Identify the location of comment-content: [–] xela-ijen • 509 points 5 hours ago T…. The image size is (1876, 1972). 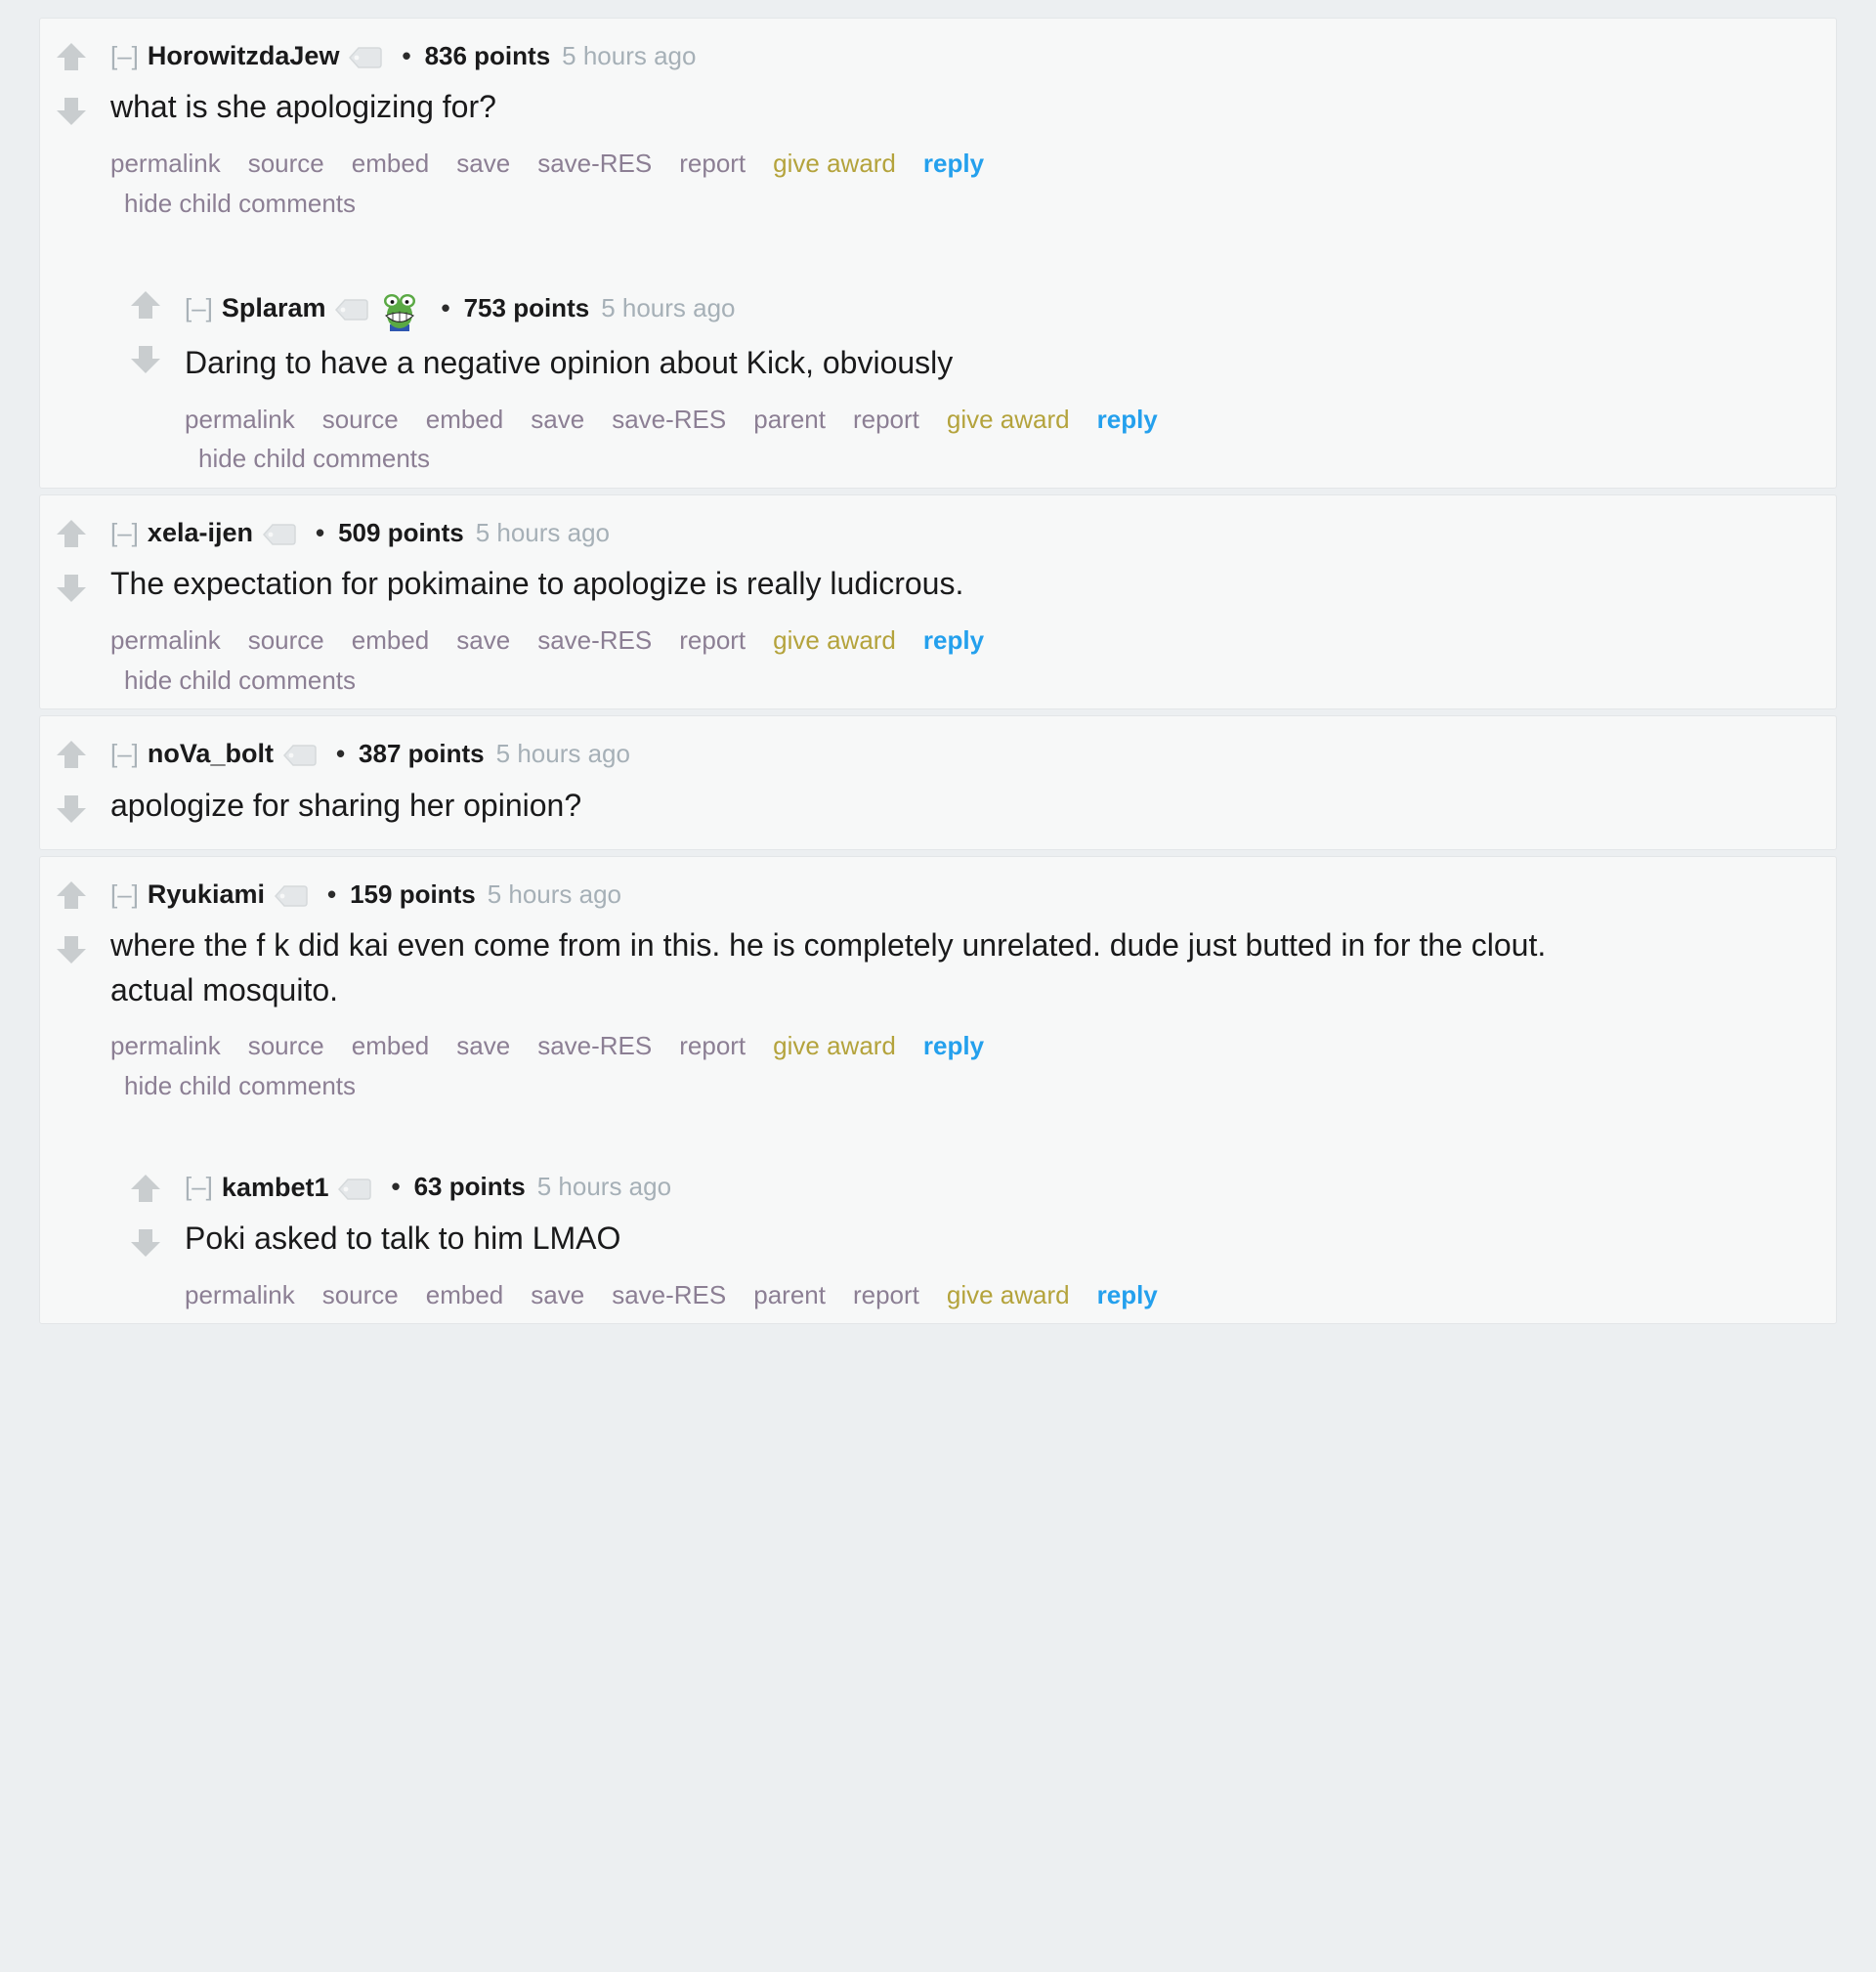
(973, 608).